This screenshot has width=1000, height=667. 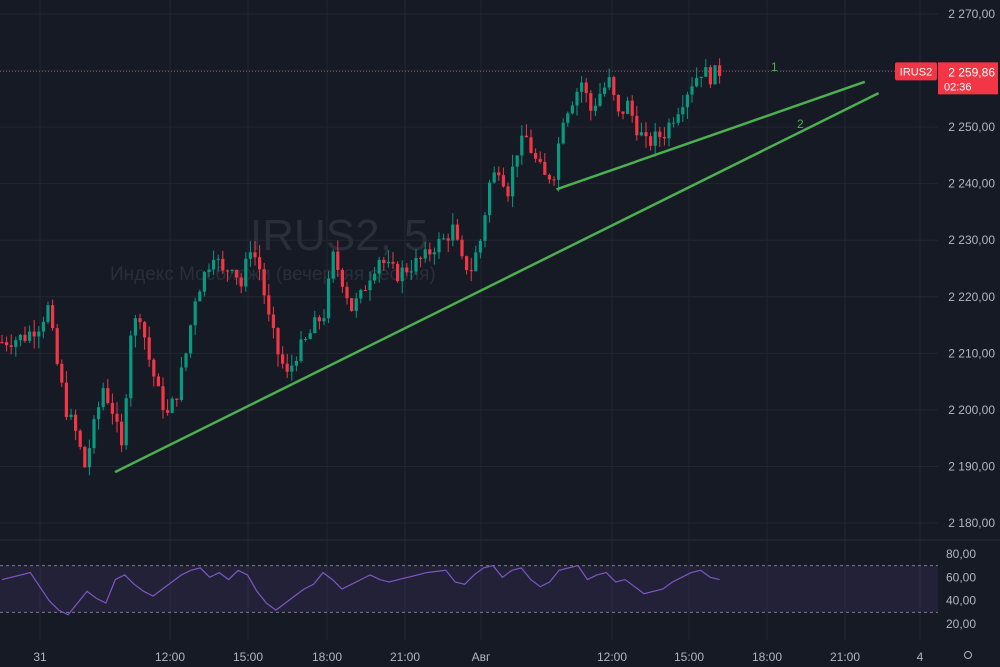 What do you see at coordinates (481, 657) in the screenshot?
I see `x-tick-label: Авг` at bounding box center [481, 657].